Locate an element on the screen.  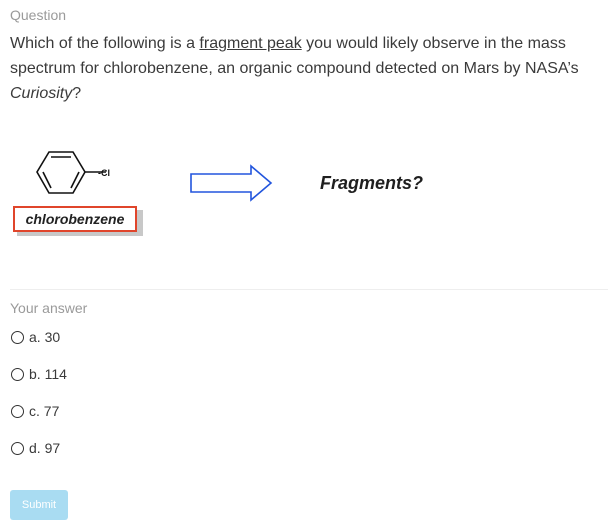
submit-button: Submit is located at coordinates (39, 505).